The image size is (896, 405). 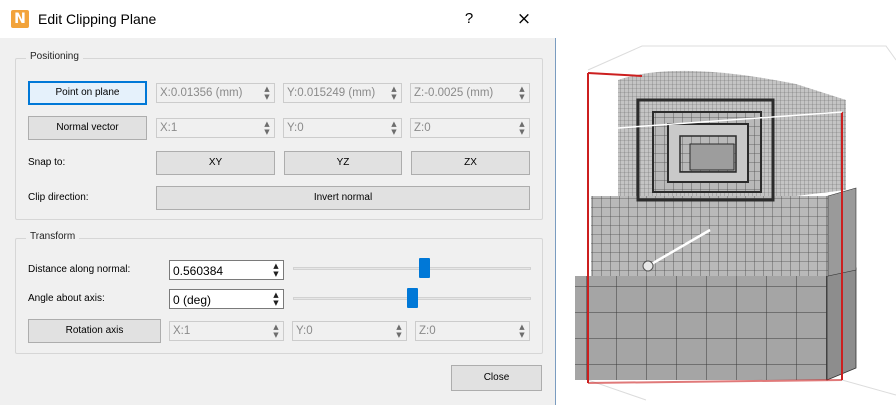 What do you see at coordinates (342, 128) in the screenshot?
I see `normal-y-field: Y:0 ▲ ▼` at bounding box center [342, 128].